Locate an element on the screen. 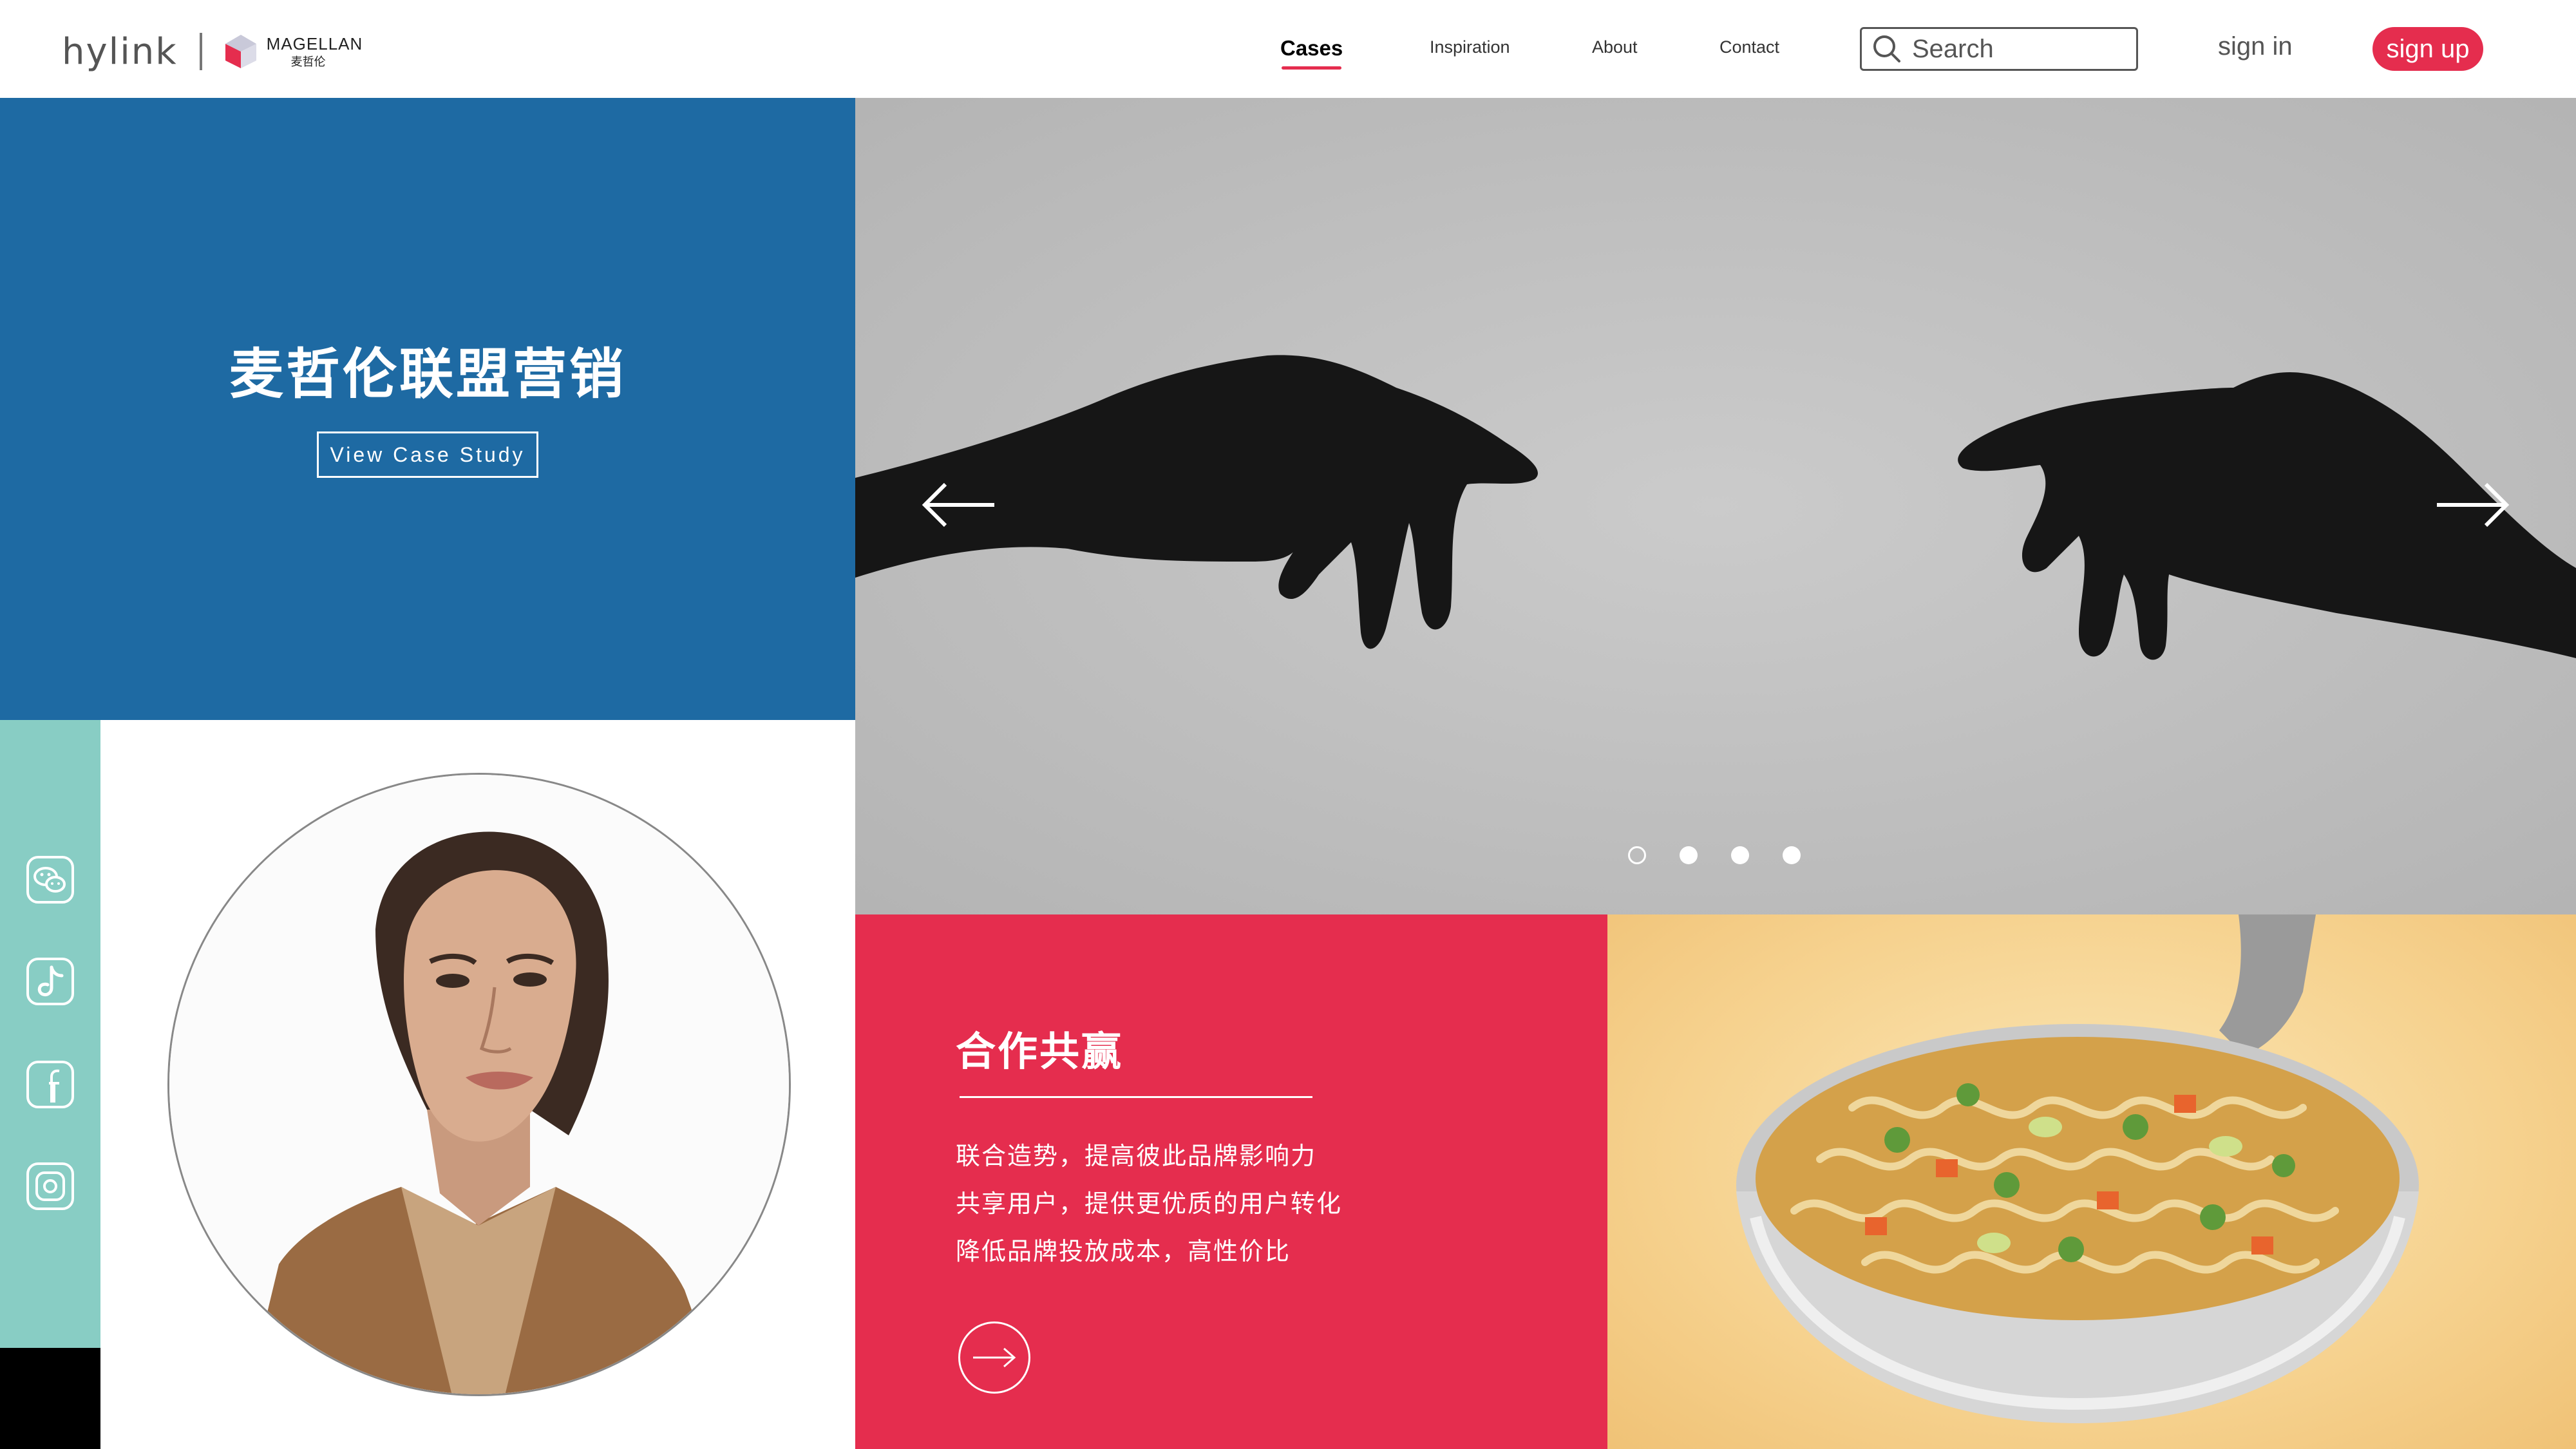  search-icon is located at coordinates (1886, 48).